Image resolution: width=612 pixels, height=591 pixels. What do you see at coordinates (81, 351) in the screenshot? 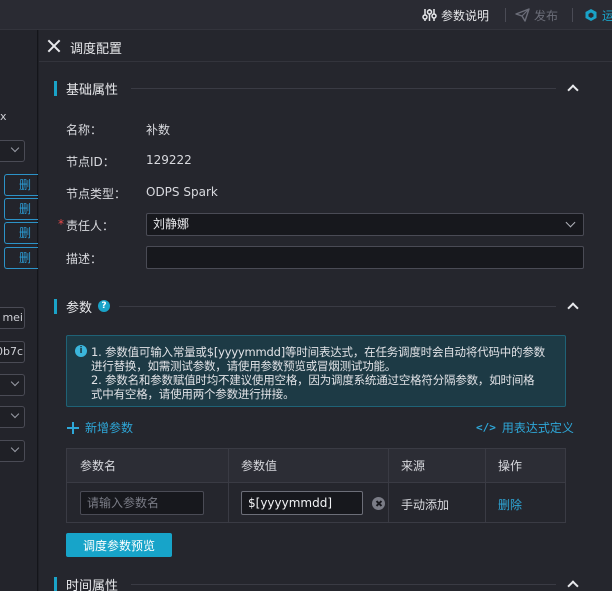
I see `info-icon: i` at bounding box center [81, 351].